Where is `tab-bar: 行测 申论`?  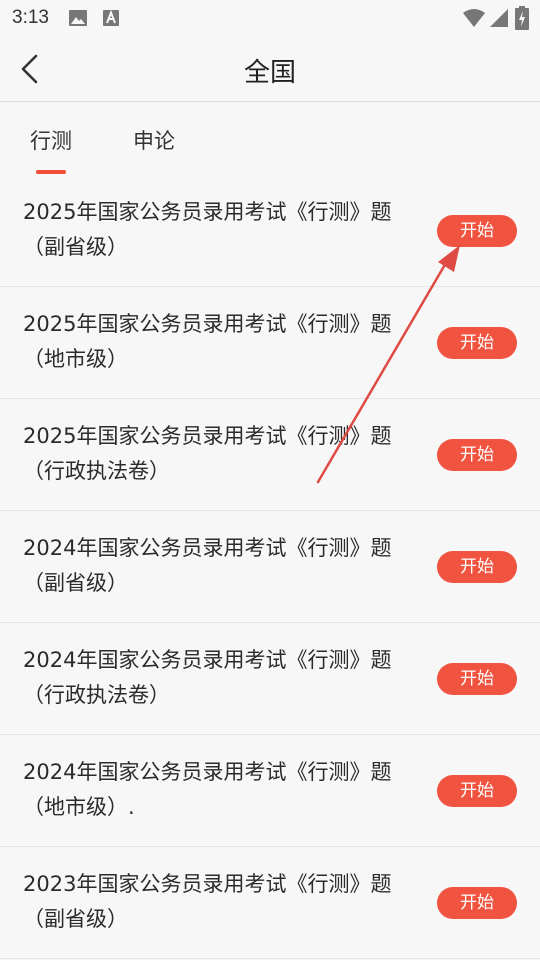
tab-bar: 行测 申论 is located at coordinates (270, 139).